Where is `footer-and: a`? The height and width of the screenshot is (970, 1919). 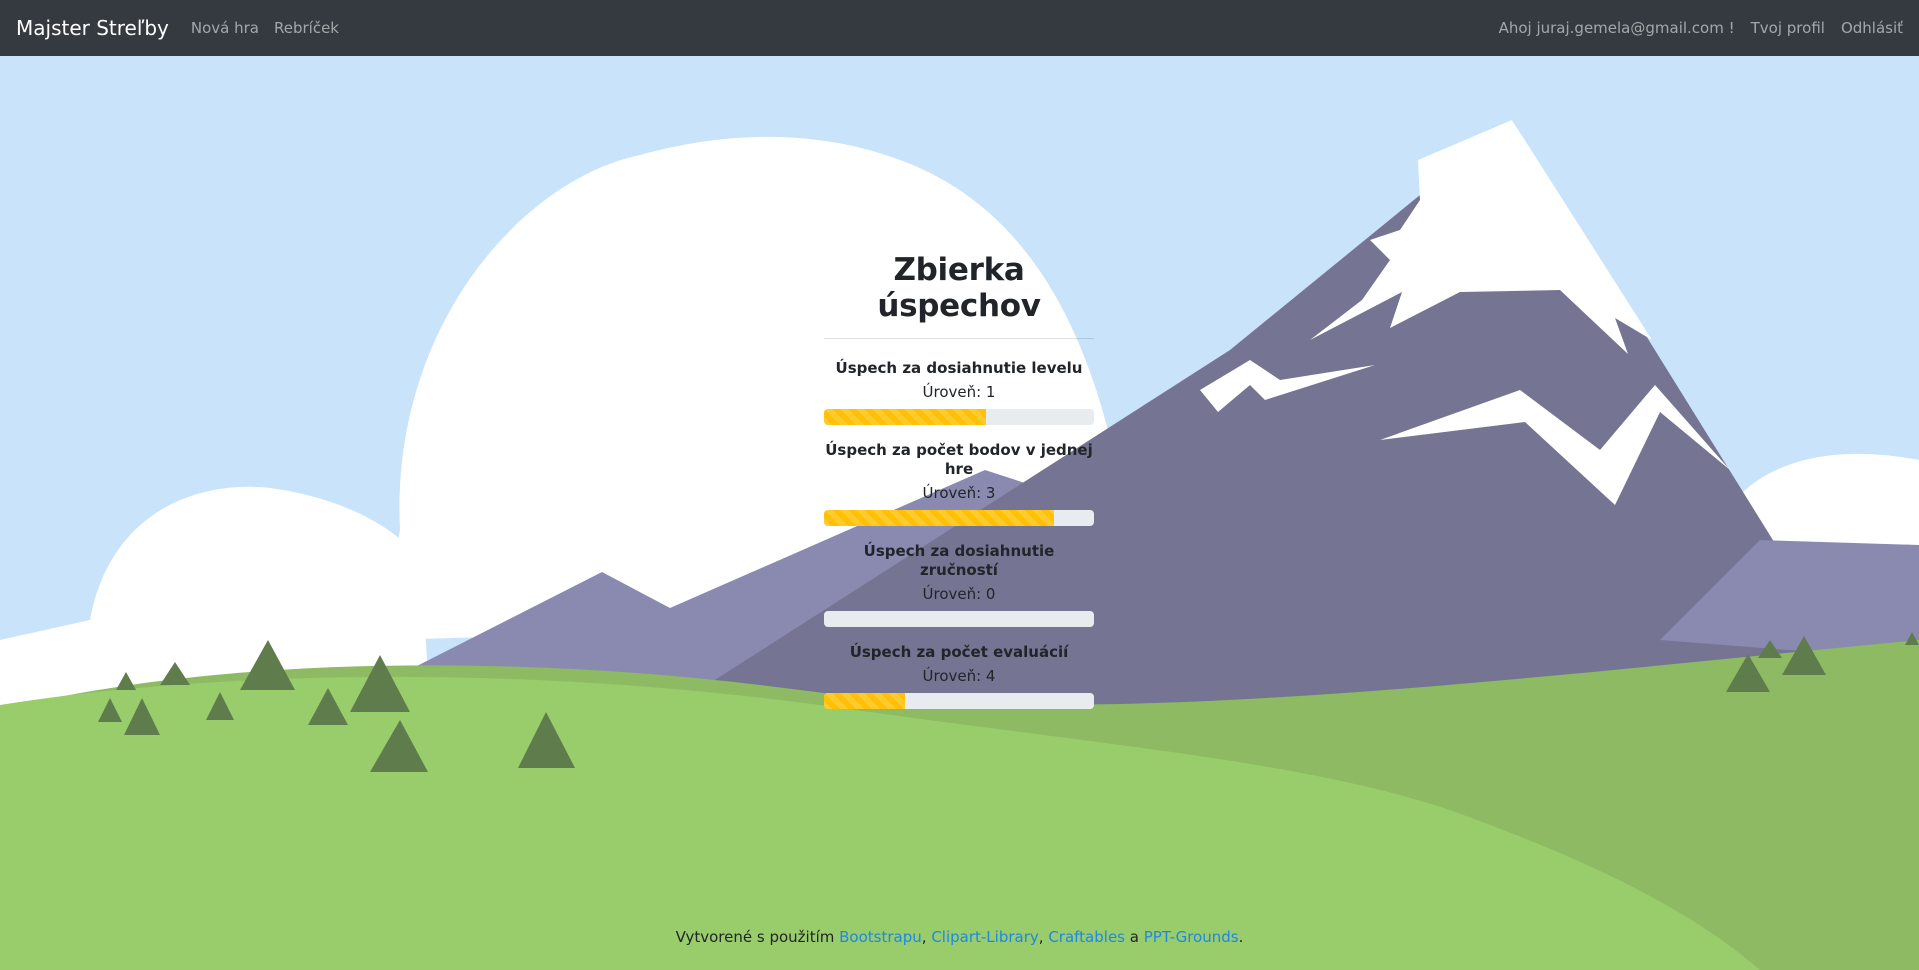
footer-and: a is located at coordinates (1134, 937).